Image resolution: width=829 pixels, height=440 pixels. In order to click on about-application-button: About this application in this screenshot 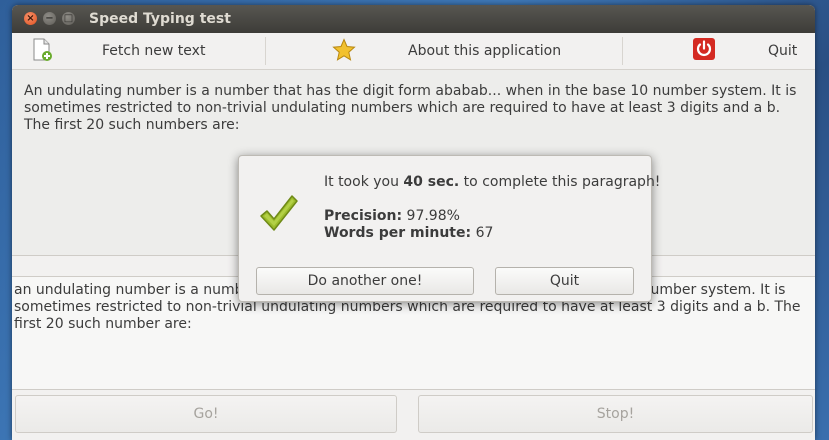, I will do `click(444, 51)`.